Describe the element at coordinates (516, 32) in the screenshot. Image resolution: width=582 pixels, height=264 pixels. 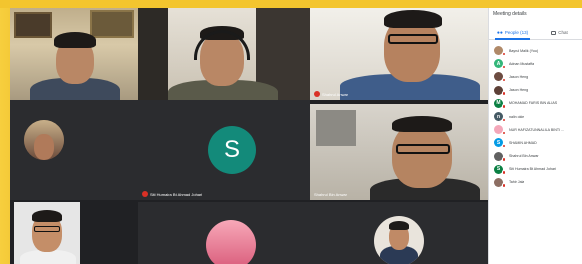
I see `tab-label: People (13)` at that location.